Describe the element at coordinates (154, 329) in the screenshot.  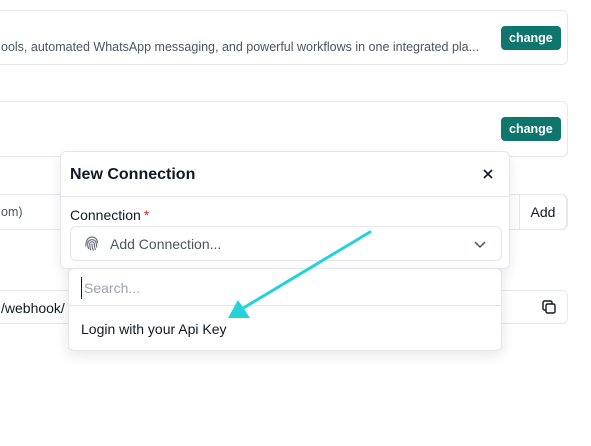
I see `dropdown-item-api-key-login: Login with your Api Key` at that location.